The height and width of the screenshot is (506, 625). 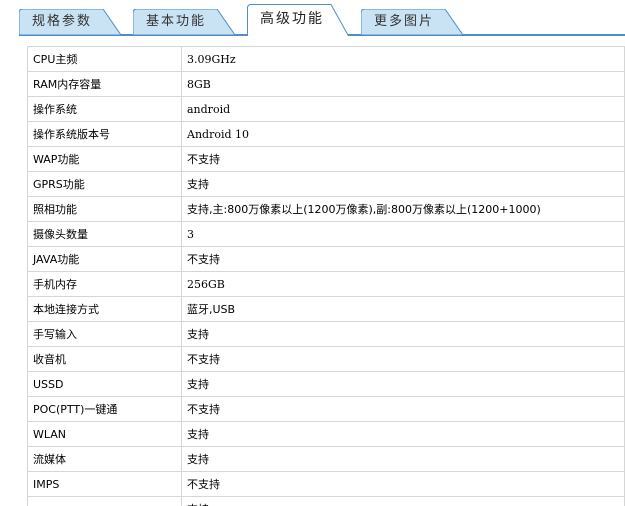 I want to click on table-row: JAVA功能 不支持, so click(x=326, y=259).